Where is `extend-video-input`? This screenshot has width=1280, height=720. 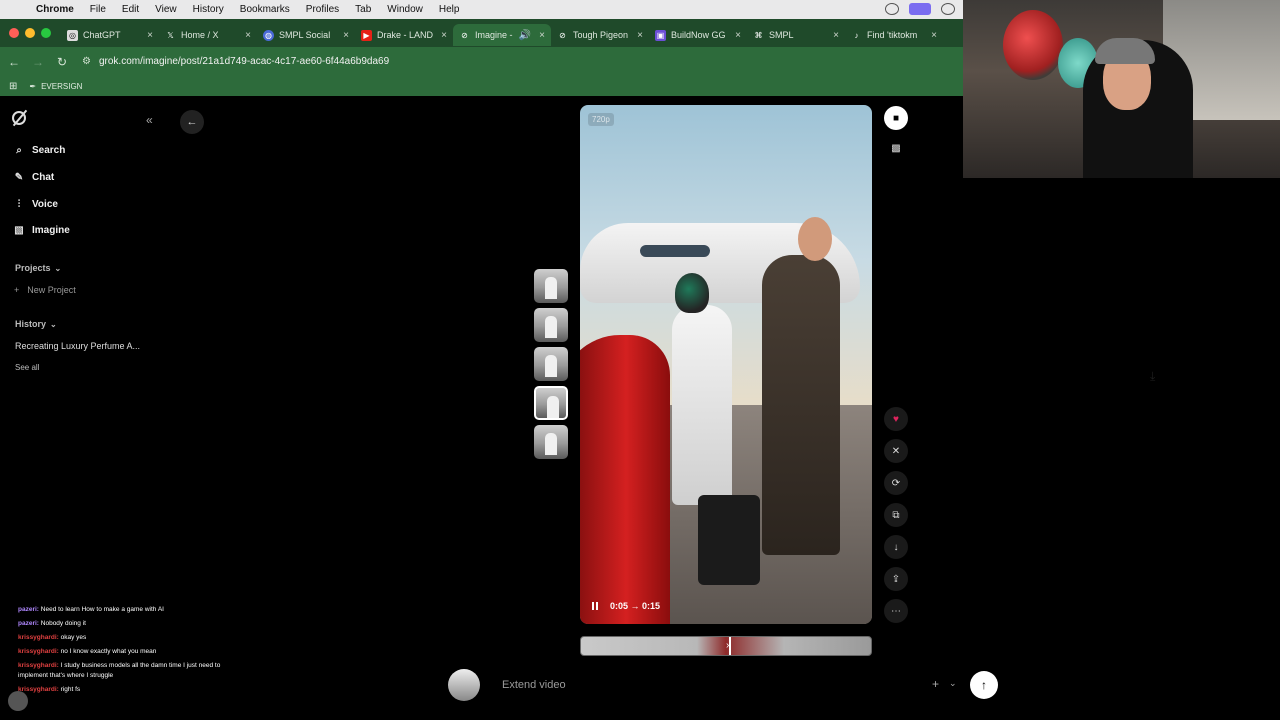 extend-video-input is located at coordinates (707, 685).